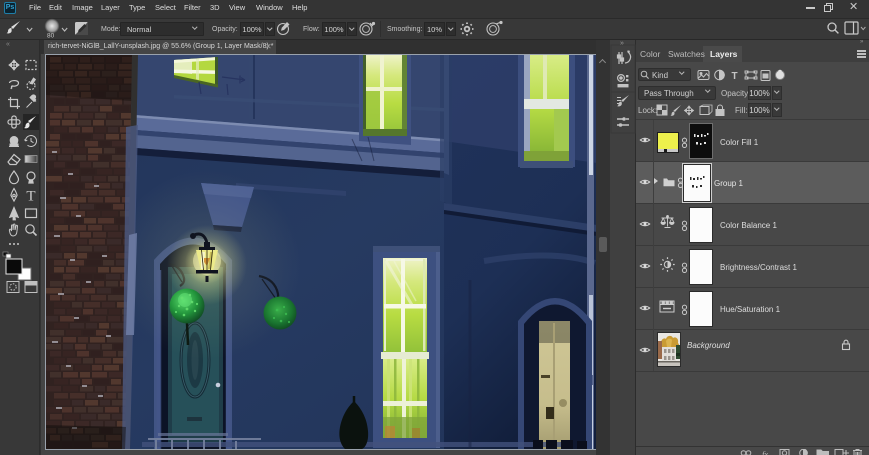  Describe the element at coordinates (51, 36) in the screenshot. I see `svg-text: 80` at that location.